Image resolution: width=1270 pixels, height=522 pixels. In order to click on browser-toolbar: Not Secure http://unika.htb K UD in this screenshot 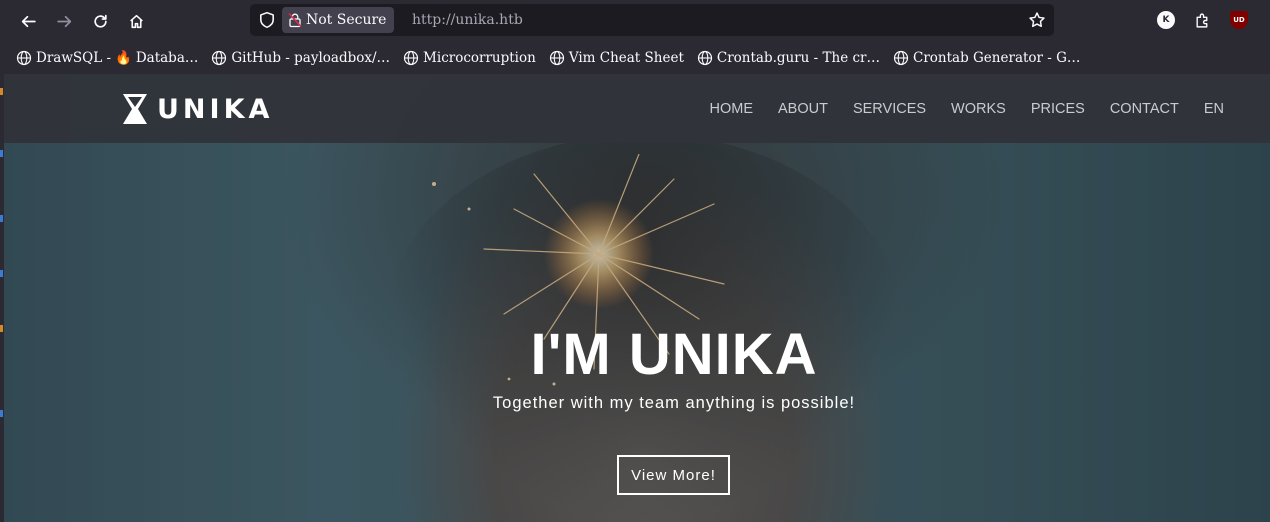, I will do `click(637, 20)`.